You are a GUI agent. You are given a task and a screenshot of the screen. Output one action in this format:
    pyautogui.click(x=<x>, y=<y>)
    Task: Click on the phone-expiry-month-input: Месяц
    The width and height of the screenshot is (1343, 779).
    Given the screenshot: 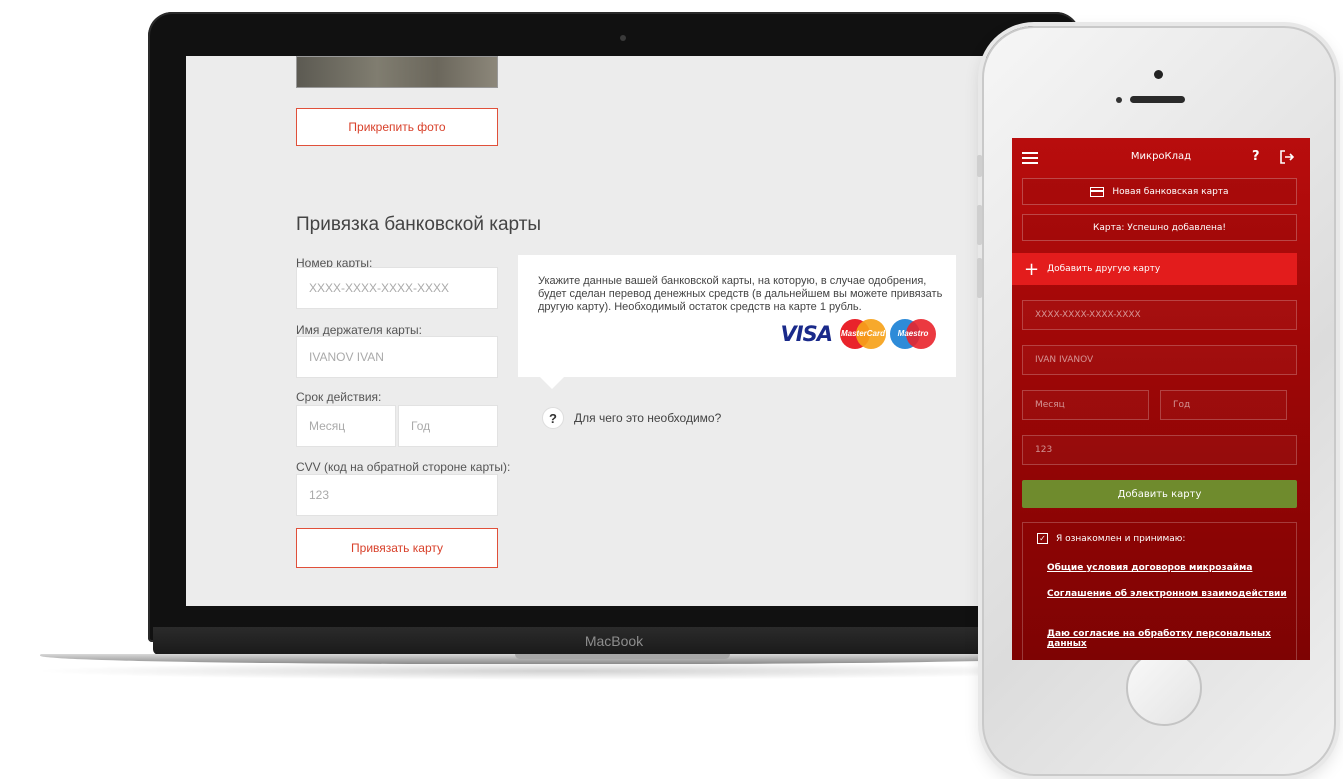 What is the action you would take?
    pyautogui.click(x=1085, y=405)
    